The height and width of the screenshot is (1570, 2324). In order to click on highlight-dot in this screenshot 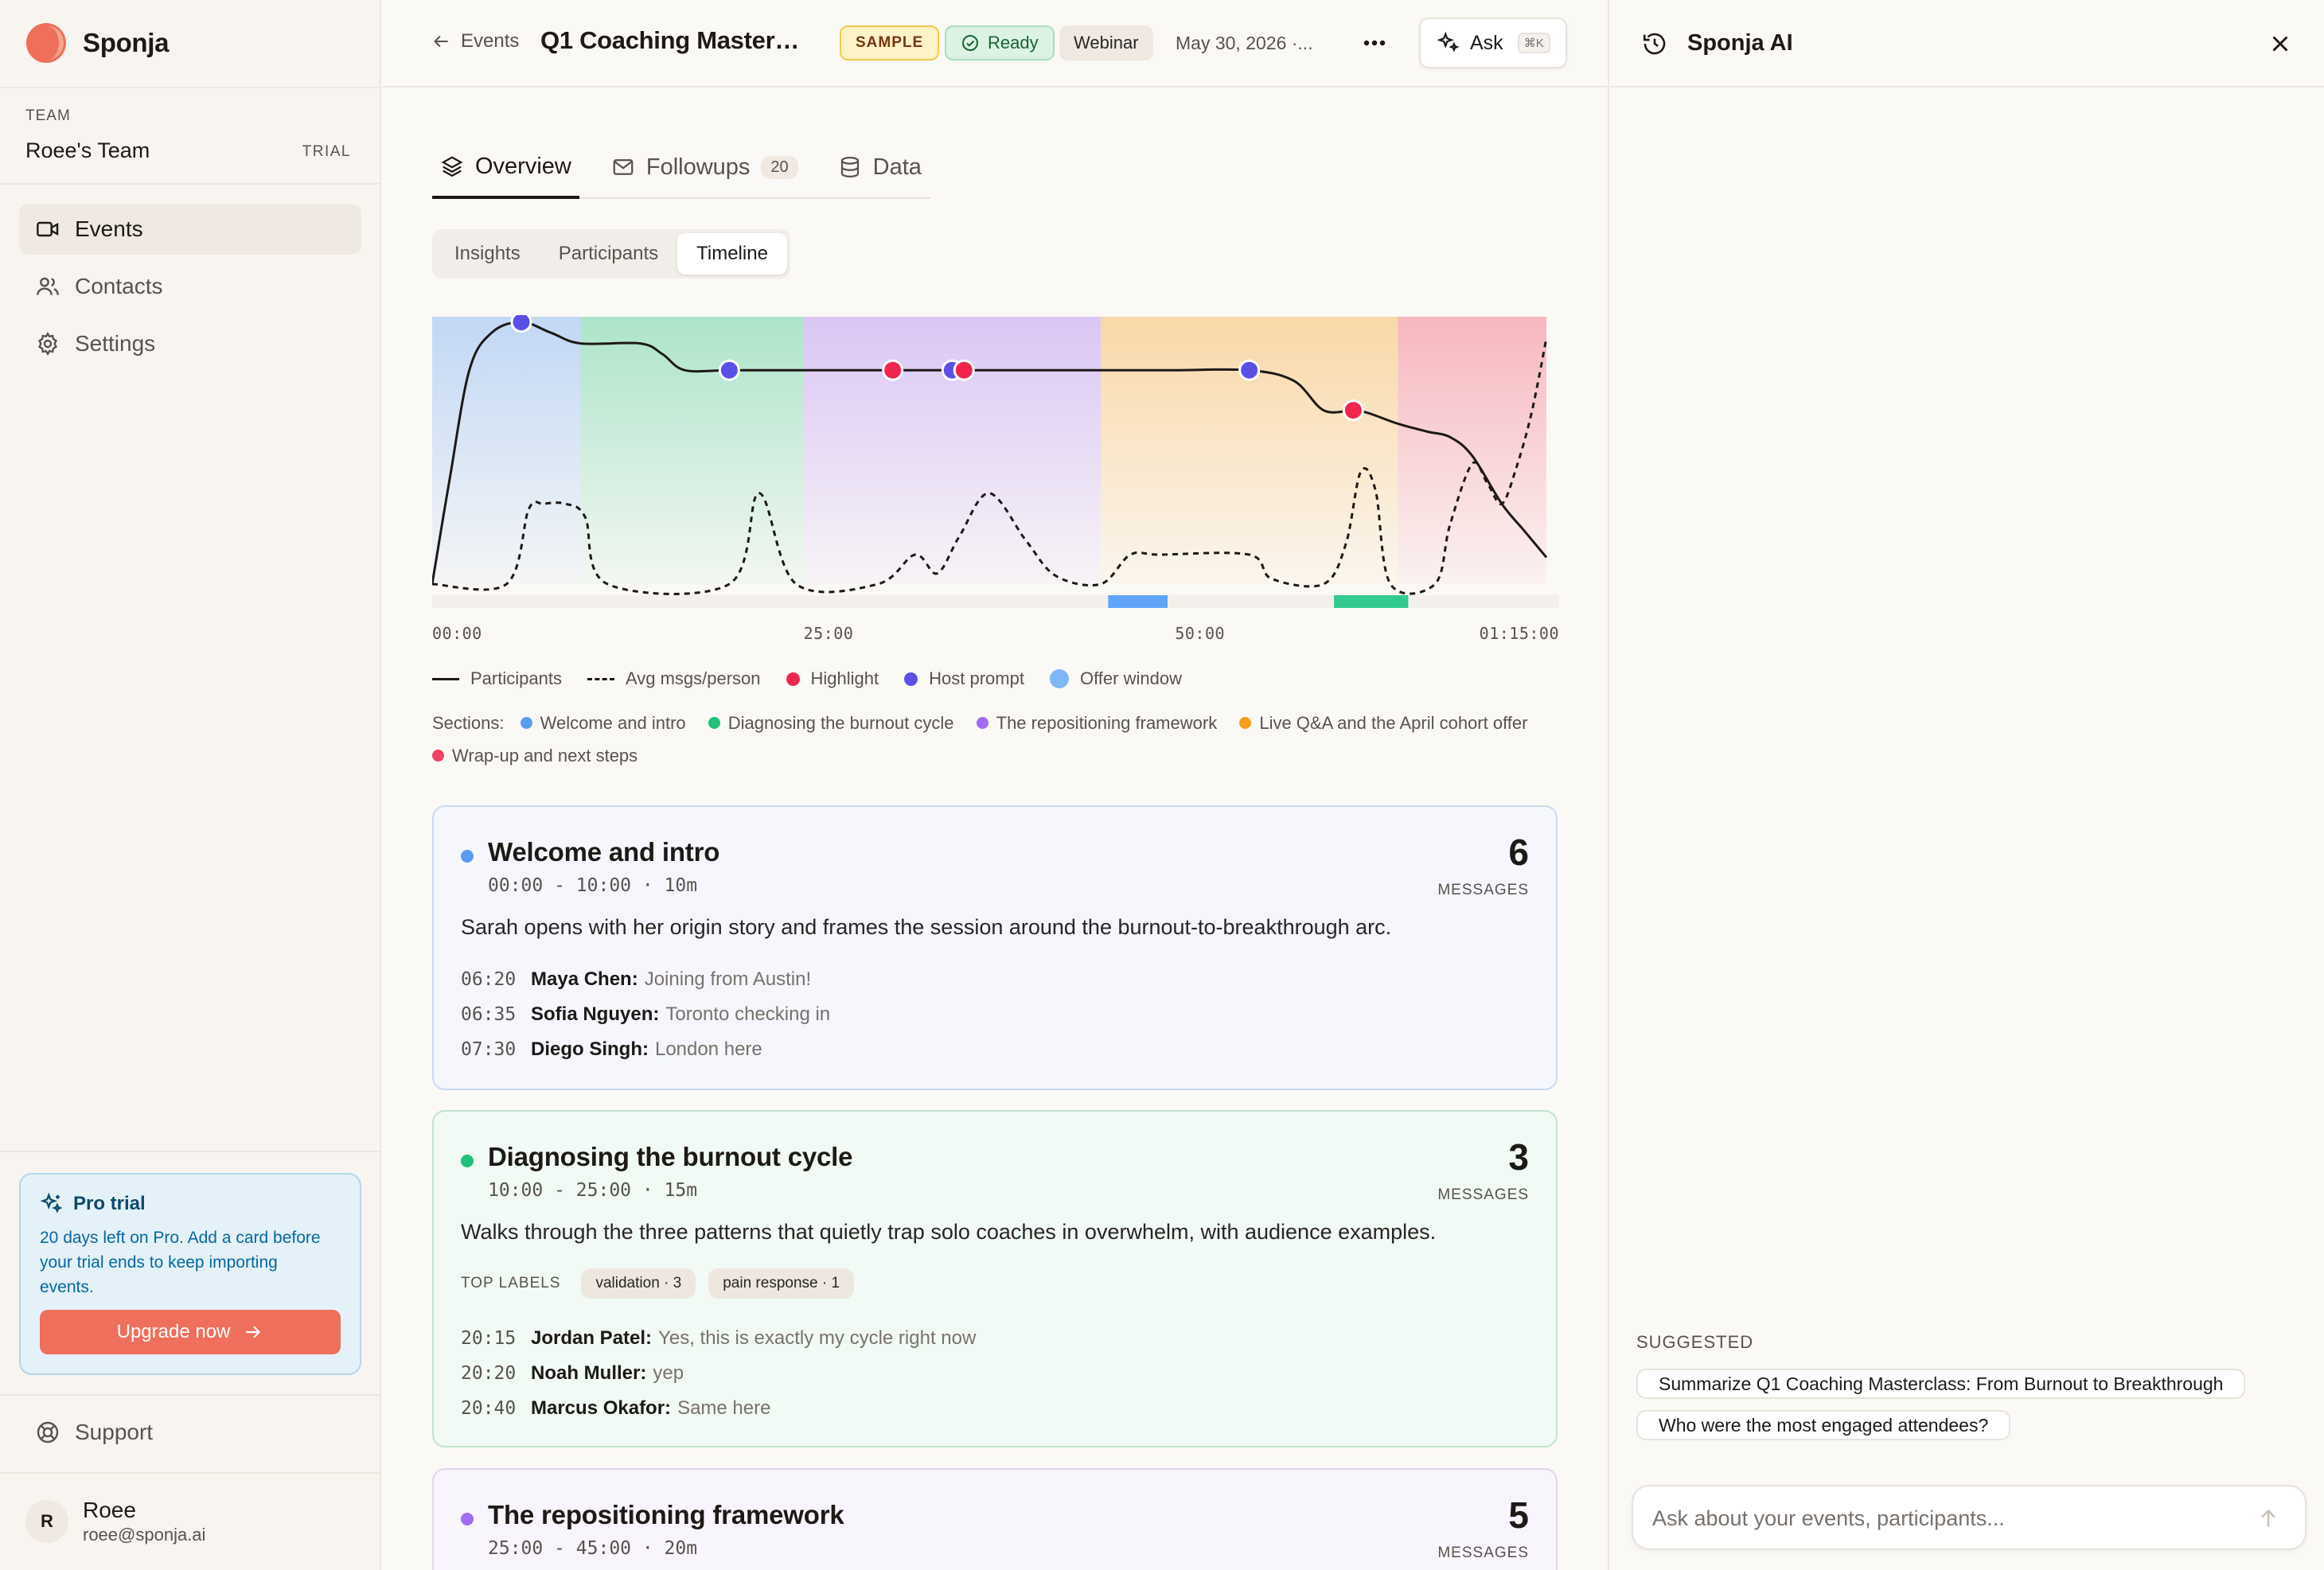, I will do `click(893, 370)`.